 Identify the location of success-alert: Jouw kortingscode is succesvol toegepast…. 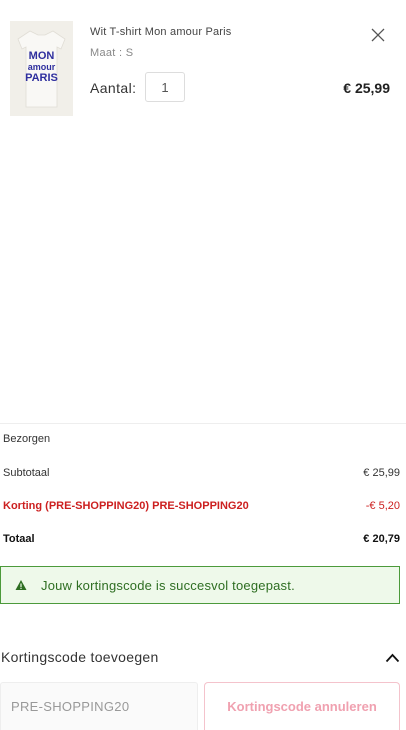
(200, 585).